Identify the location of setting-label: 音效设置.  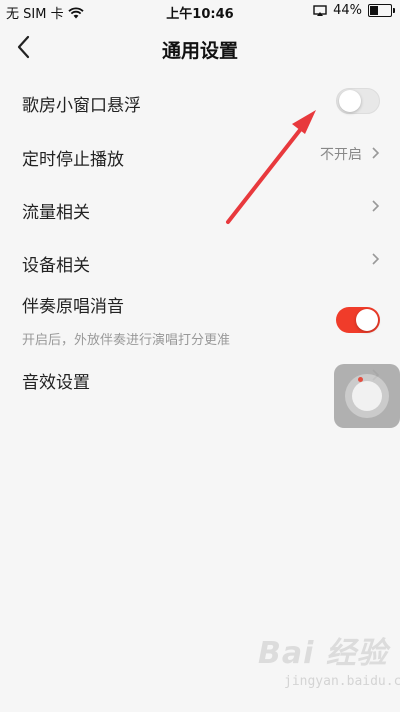
(56, 383).